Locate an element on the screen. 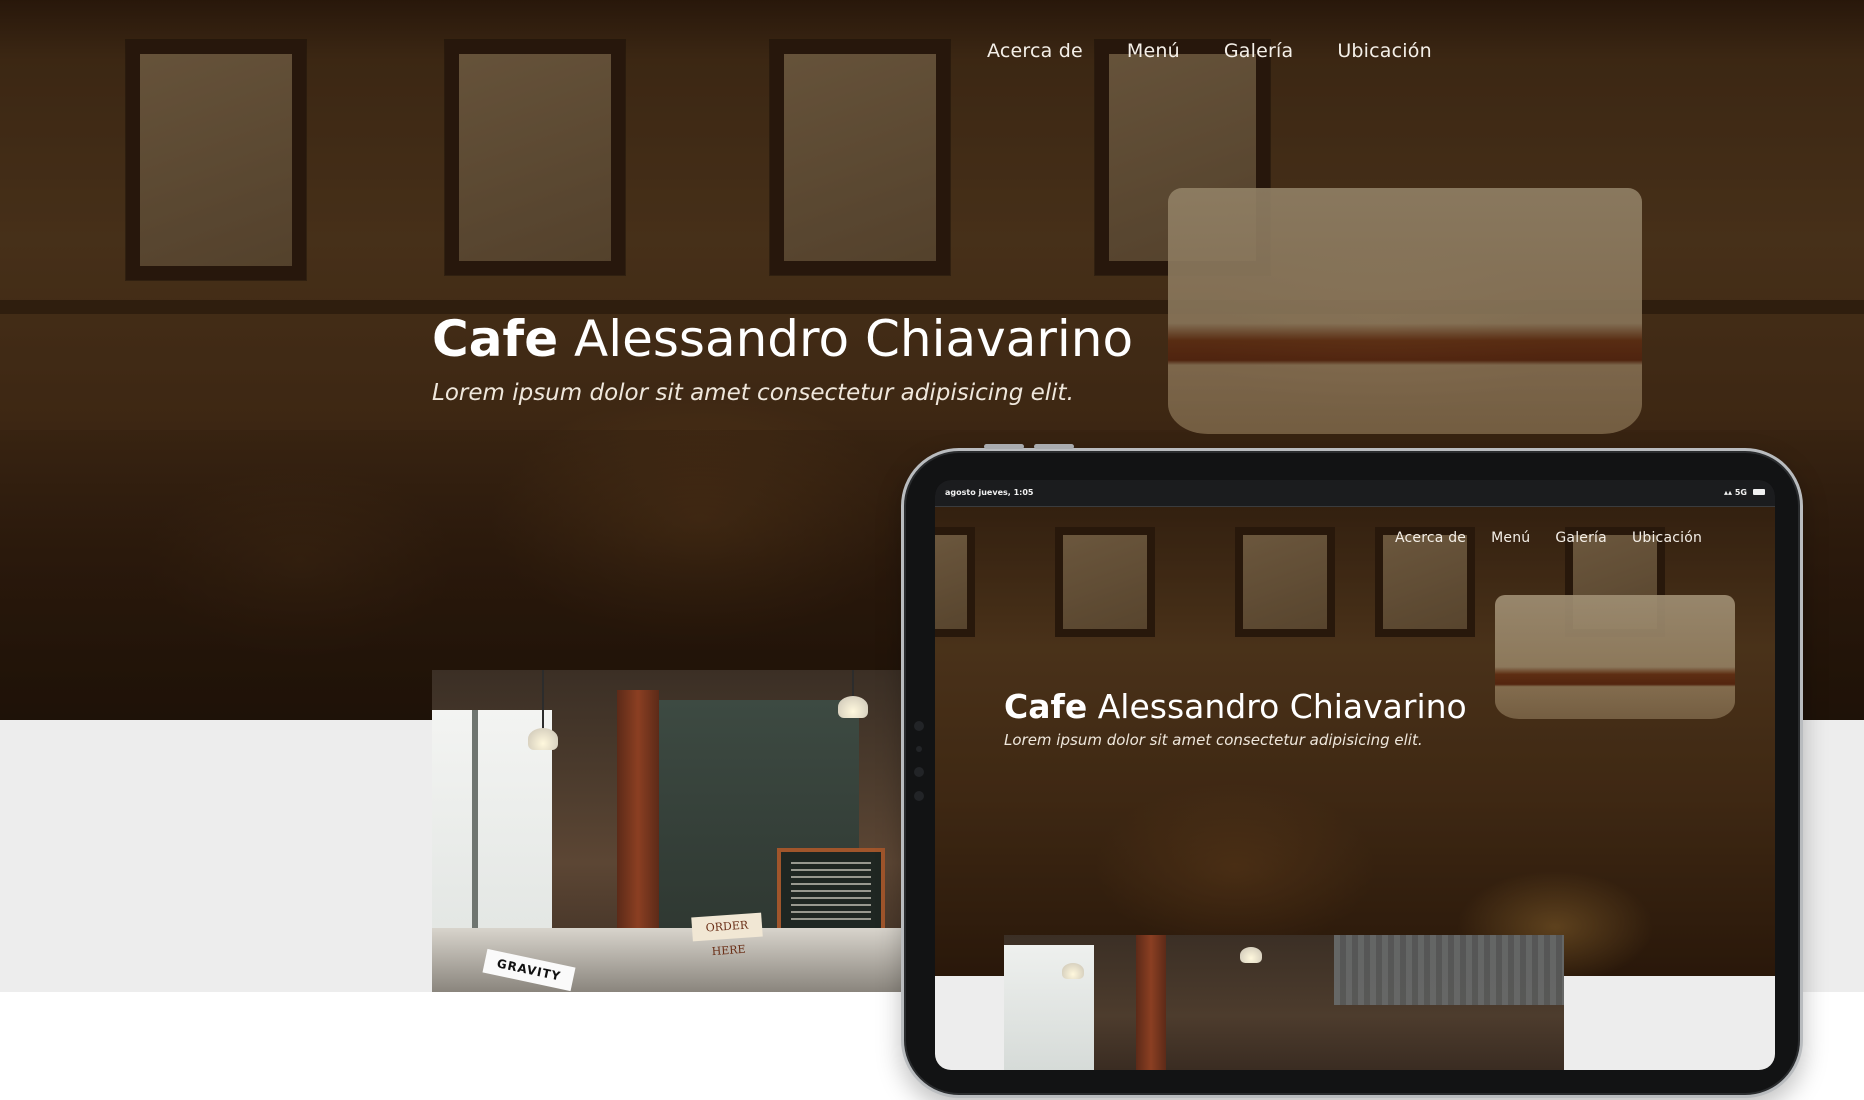  mini-nav: Acerca de Menú Galería Ubicación is located at coordinates (1548, 538).